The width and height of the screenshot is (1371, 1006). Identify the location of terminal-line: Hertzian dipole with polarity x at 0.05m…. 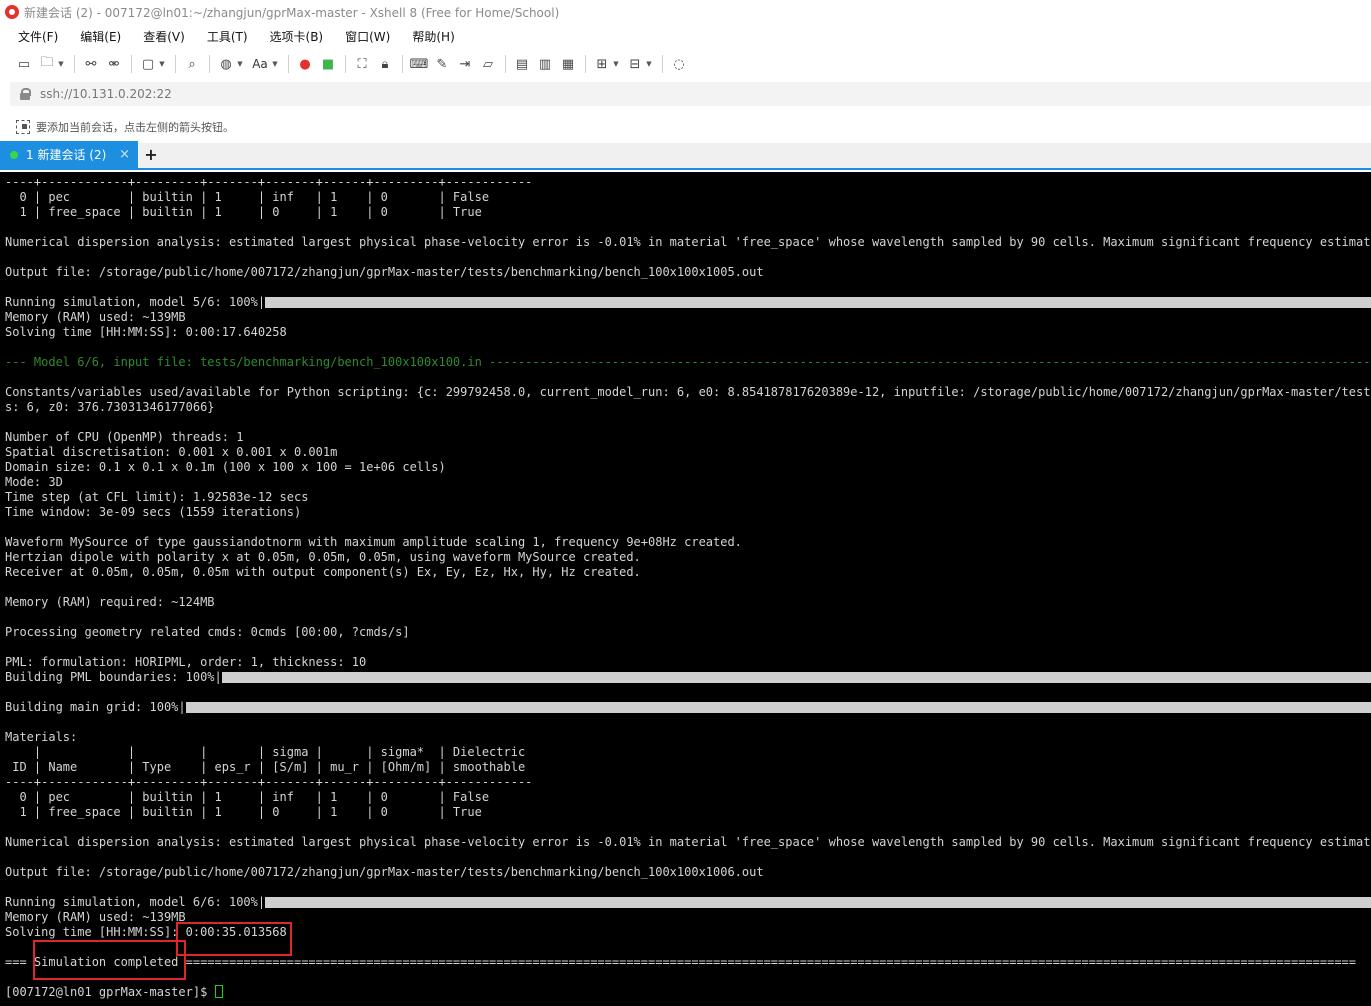
(323, 557).